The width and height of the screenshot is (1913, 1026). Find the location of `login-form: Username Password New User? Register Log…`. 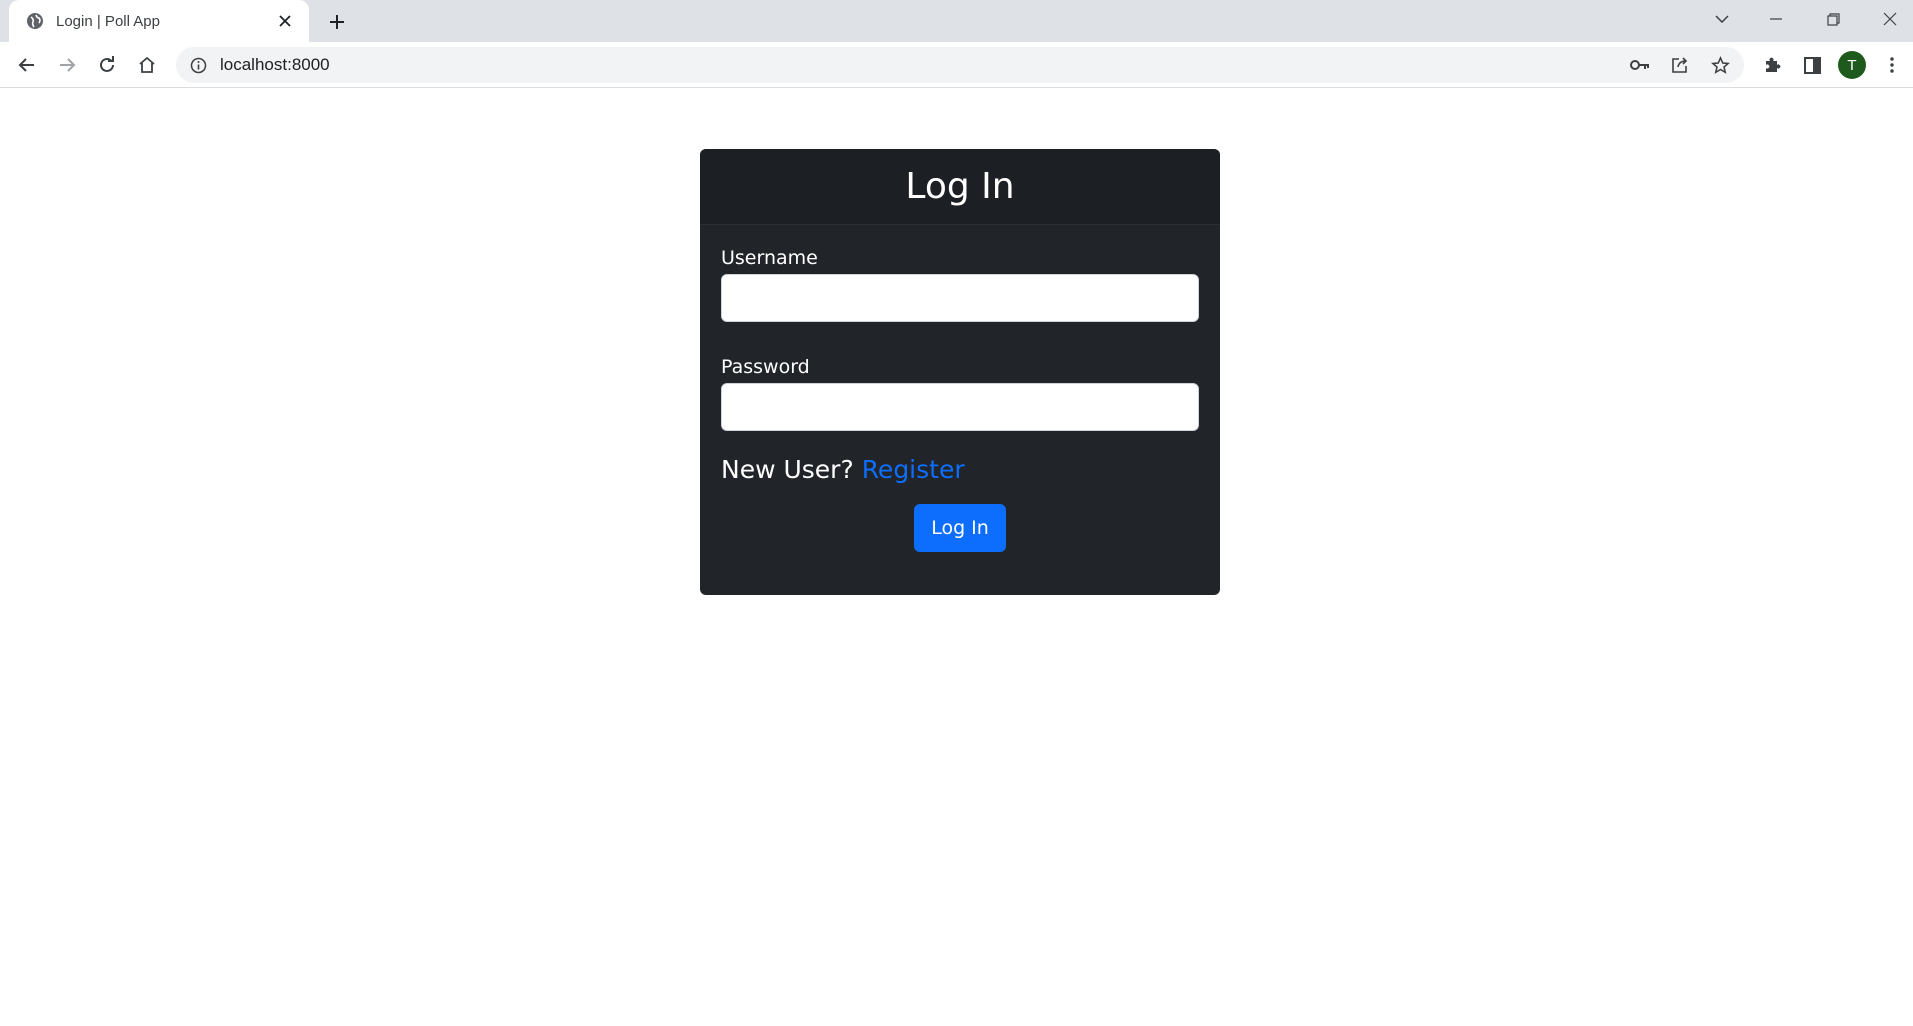

login-form: Username Password New User? Register Log… is located at coordinates (960, 388).